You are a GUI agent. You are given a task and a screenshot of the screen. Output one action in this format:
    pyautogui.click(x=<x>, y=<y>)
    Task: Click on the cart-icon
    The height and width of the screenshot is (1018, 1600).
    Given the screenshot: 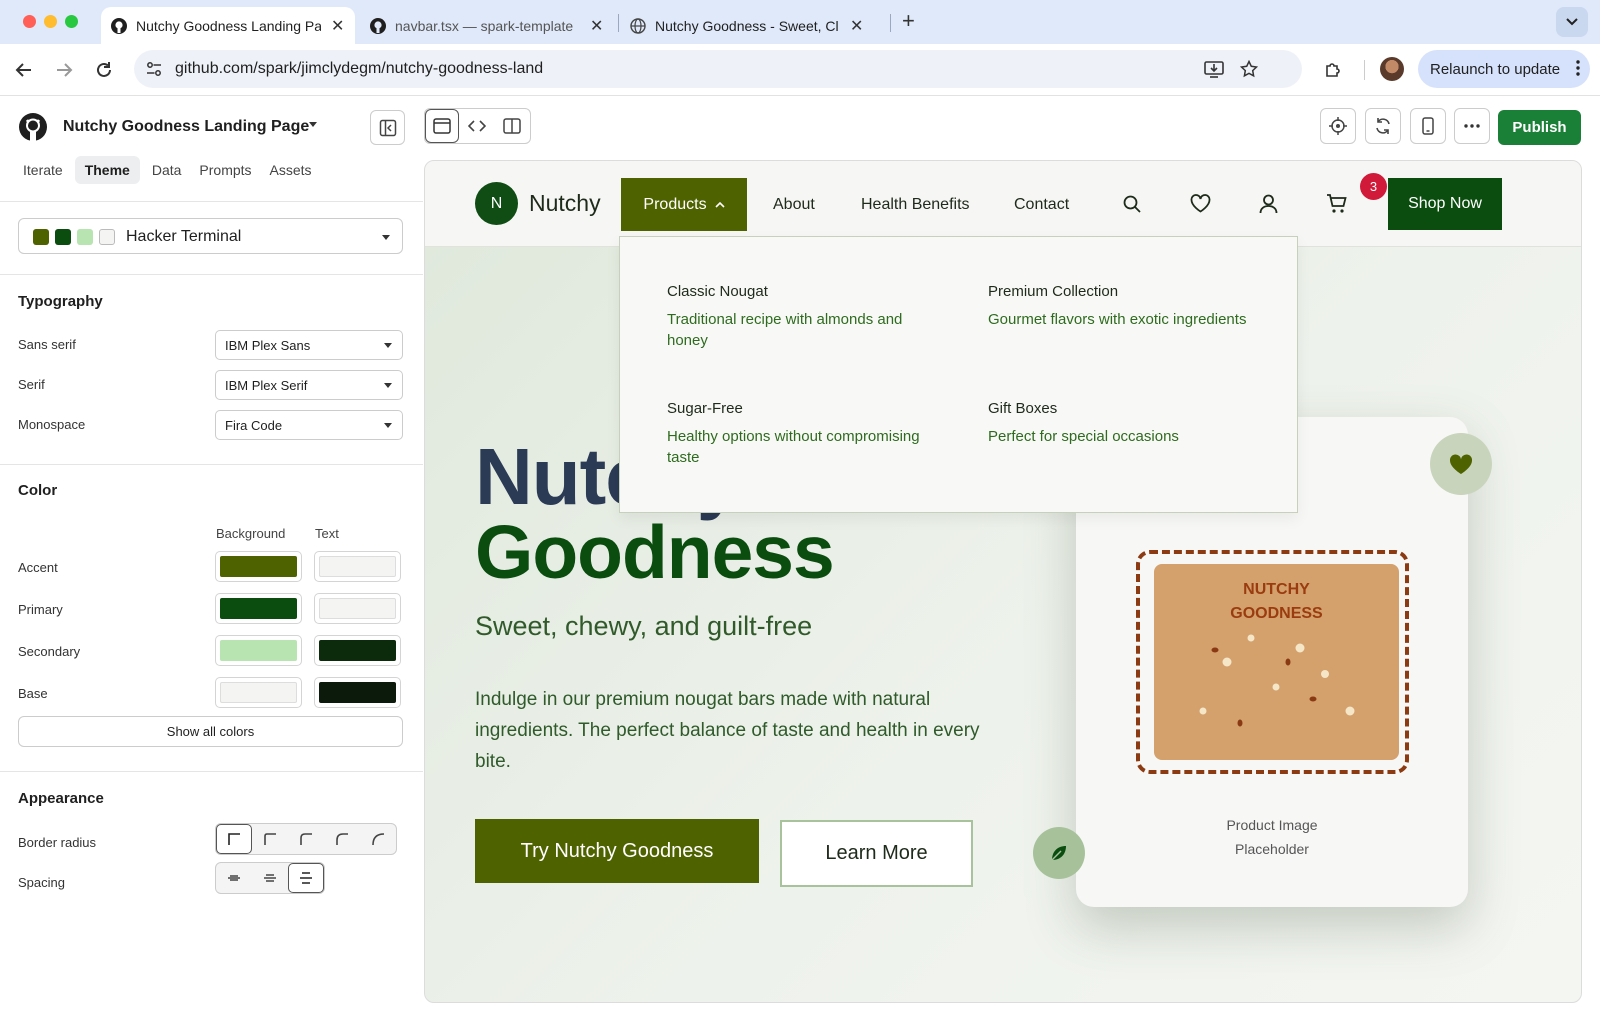 What is the action you would take?
    pyautogui.click(x=1336, y=204)
    